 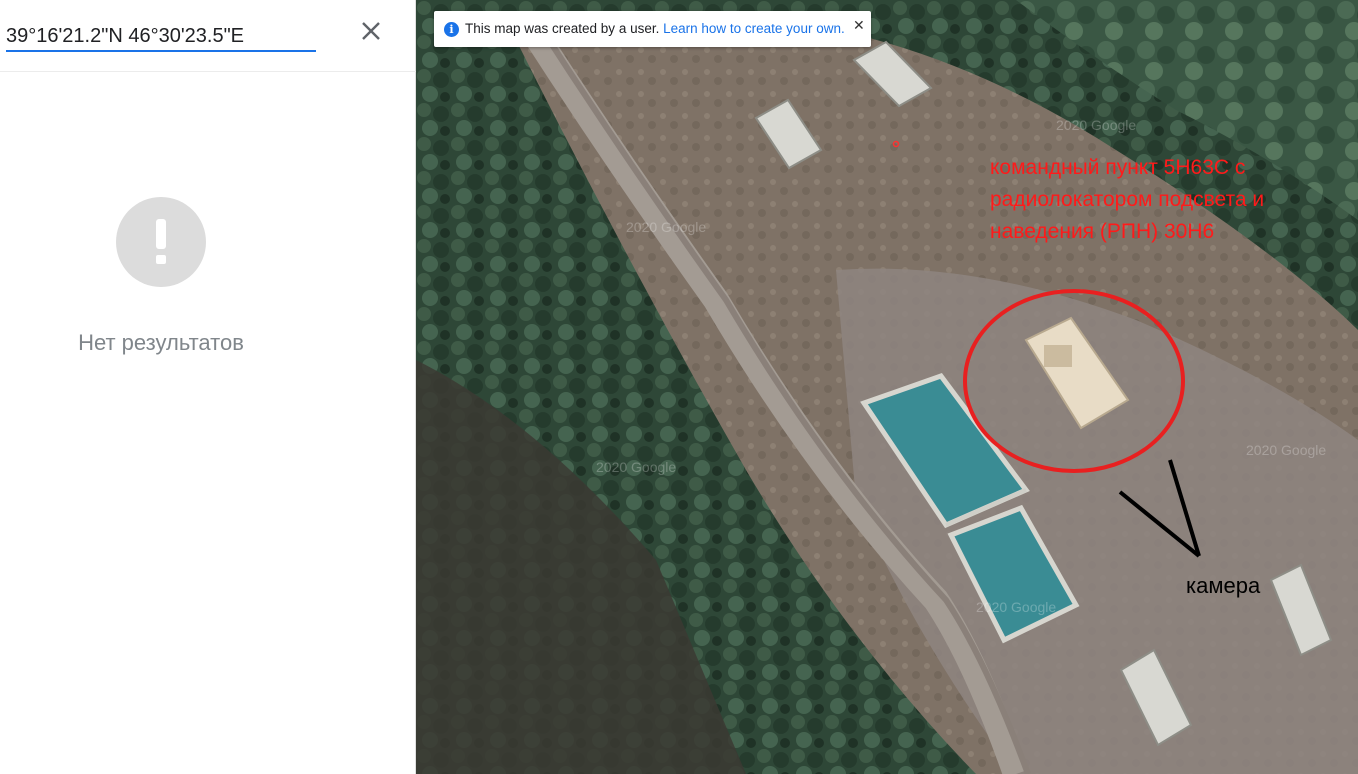 What do you see at coordinates (859, 25) in the screenshot?
I see `close-icon: ✕` at bounding box center [859, 25].